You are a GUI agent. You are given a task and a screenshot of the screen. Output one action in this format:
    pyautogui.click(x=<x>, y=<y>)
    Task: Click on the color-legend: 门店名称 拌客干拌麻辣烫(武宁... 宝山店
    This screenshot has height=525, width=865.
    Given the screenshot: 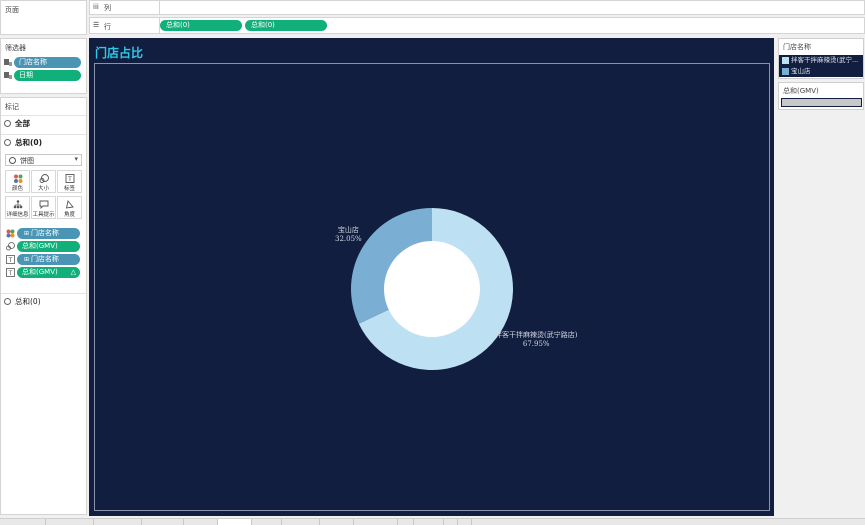 What is the action you would take?
    pyautogui.click(x=821, y=58)
    